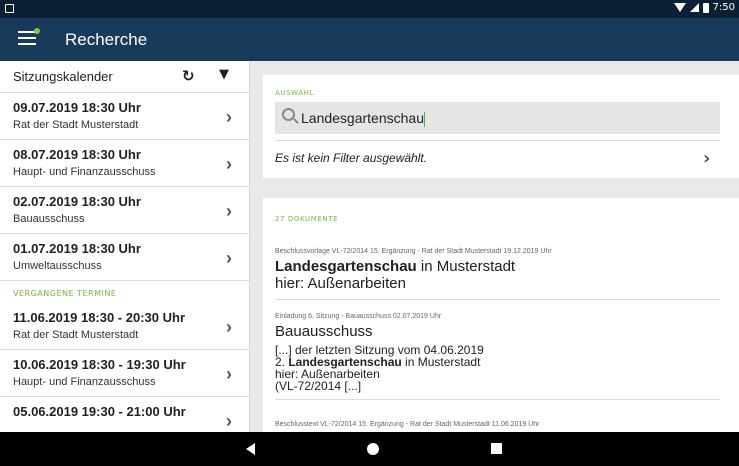 The width and height of the screenshot is (739, 466). What do you see at coordinates (424, 119) in the screenshot?
I see `text-cursor` at bounding box center [424, 119].